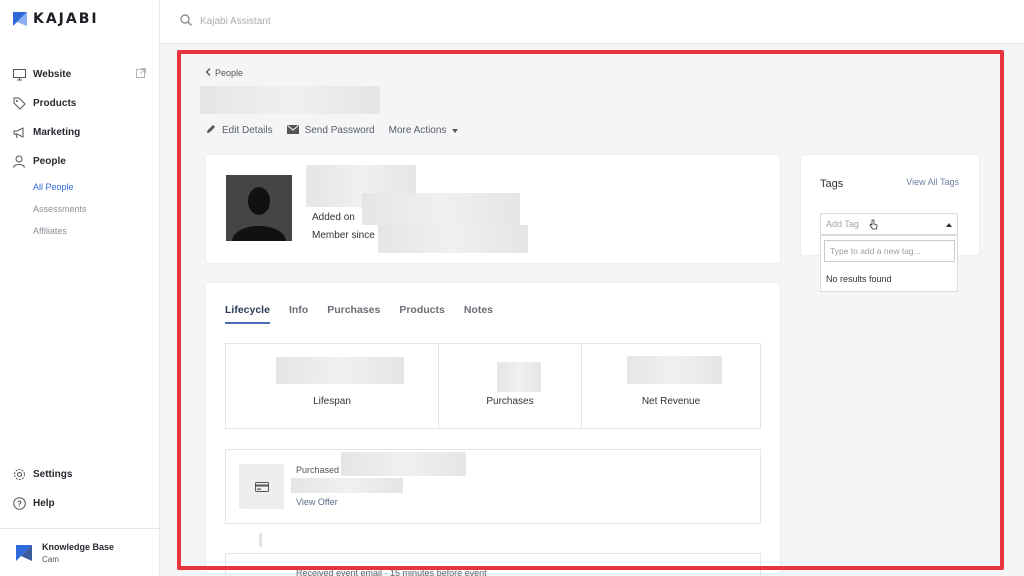 The height and width of the screenshot is (576, 1024). I want to click on pencil-icon, so click(211, 130).